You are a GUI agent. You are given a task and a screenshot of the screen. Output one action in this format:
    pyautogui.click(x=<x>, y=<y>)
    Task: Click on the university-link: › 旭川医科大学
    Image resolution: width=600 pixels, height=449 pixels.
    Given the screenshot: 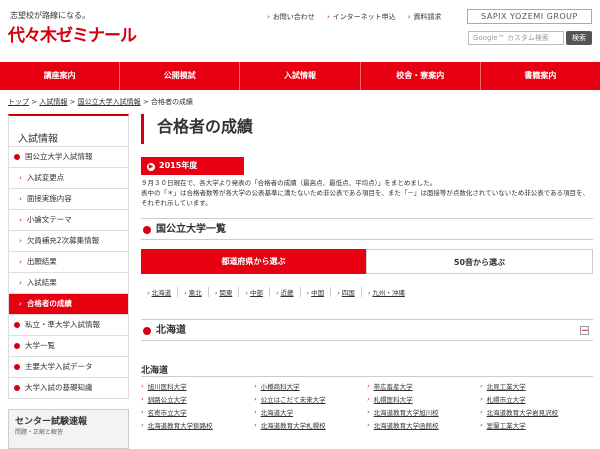 What is the action you would take?
    pyautogui.click(x=197, y=386)
    